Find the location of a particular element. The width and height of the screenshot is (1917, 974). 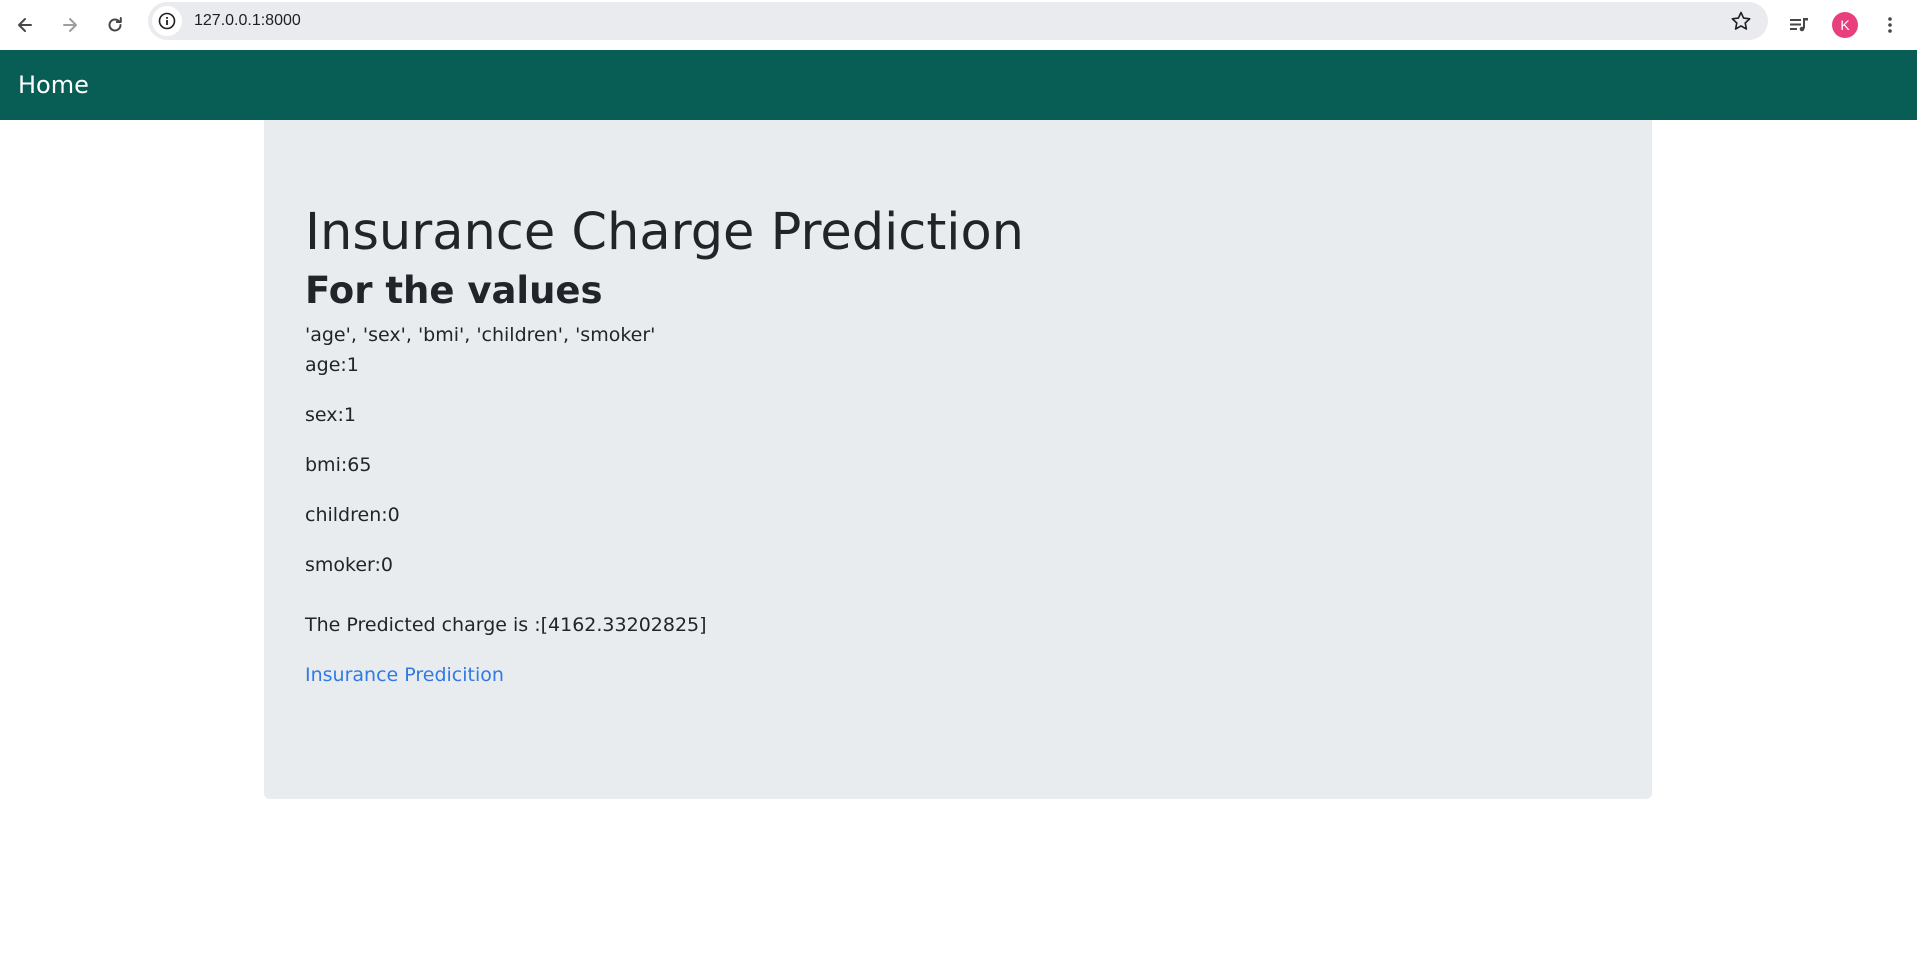

url-text: 127.0.0.1:8000 is located at coordinates (247, 21).